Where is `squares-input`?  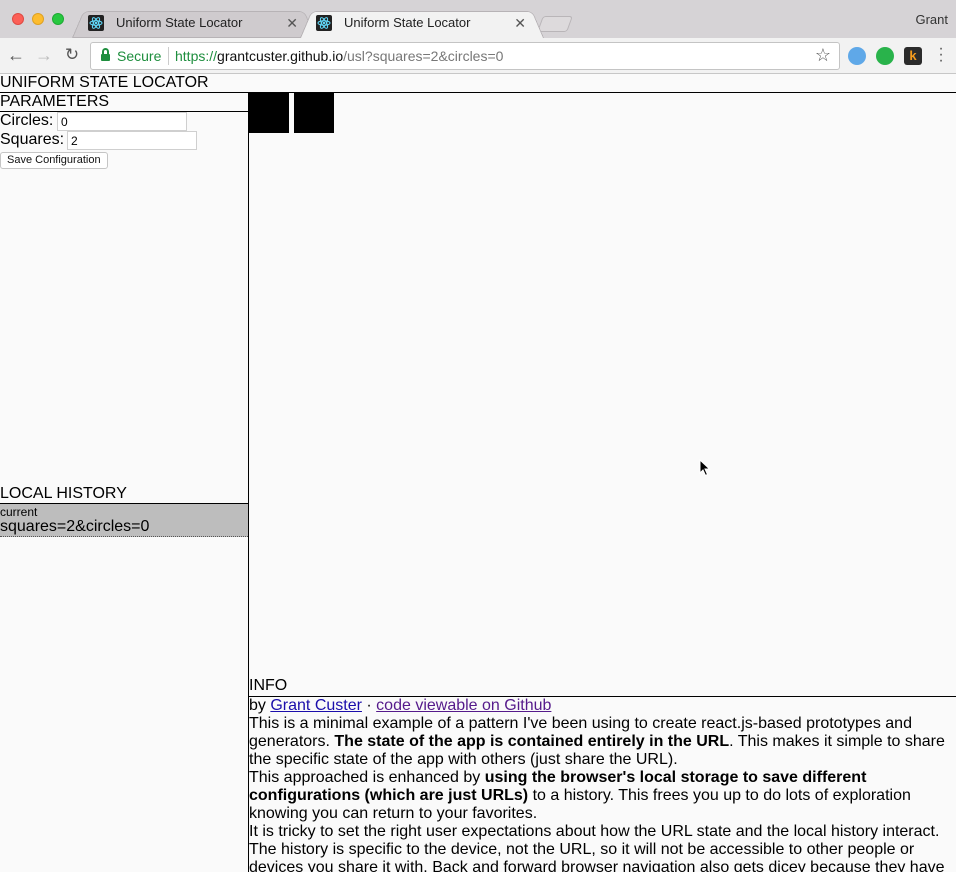
squares-input is located at coordinates (132, 140).